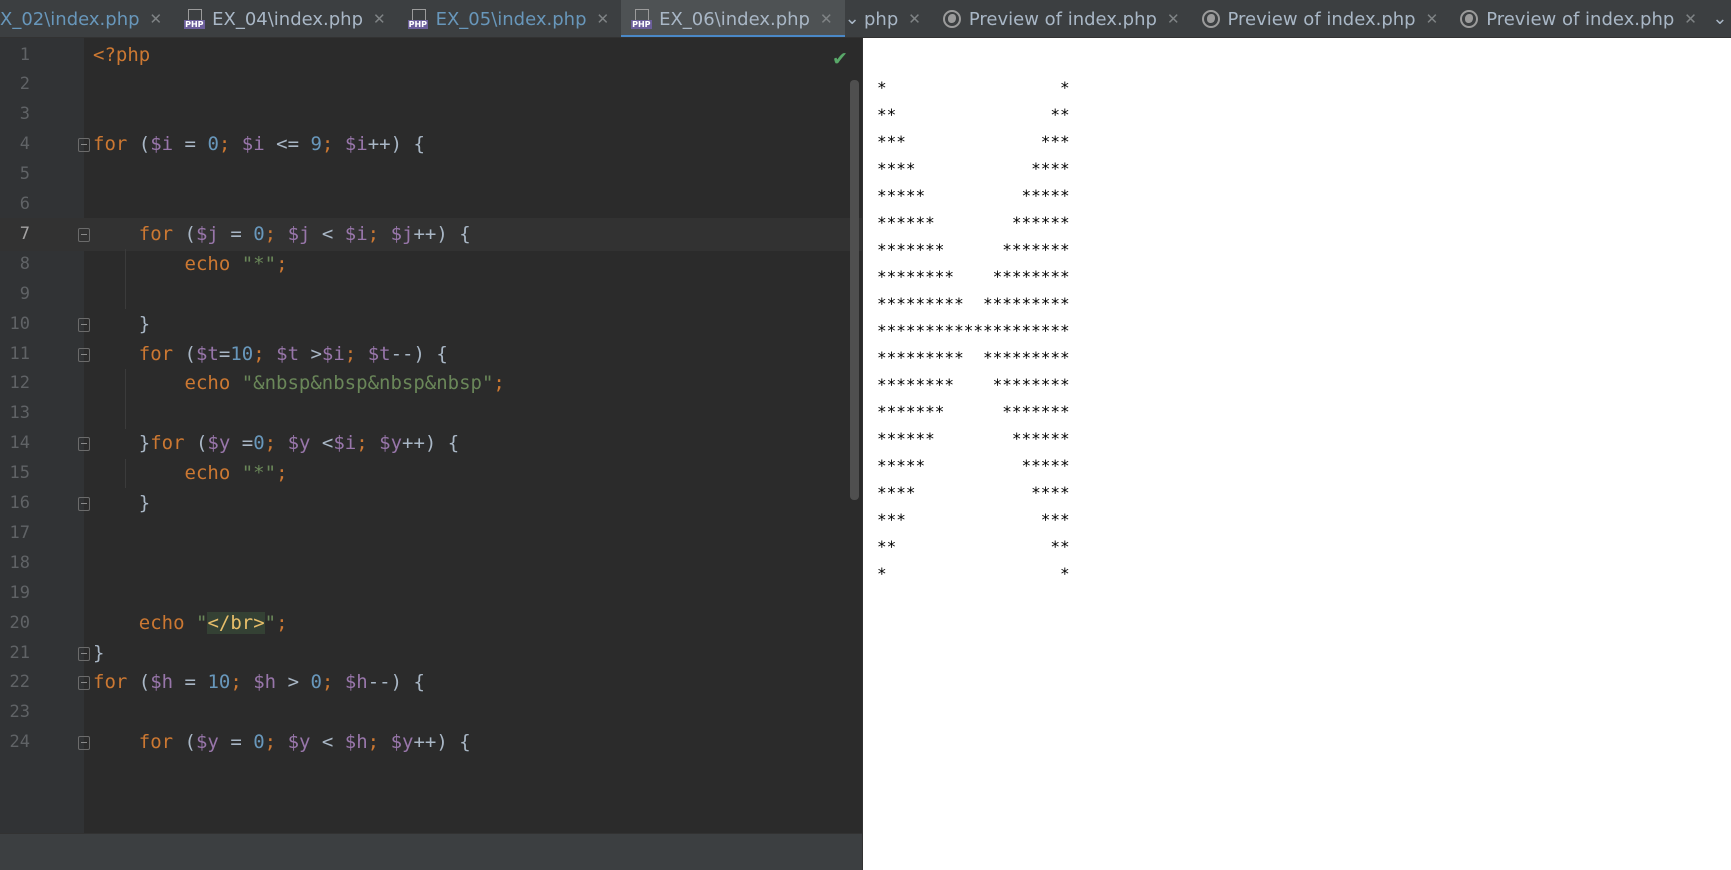  Describe the element at coordinates (19, 353) in the screenshot. I see `line-number: 11` at that location.